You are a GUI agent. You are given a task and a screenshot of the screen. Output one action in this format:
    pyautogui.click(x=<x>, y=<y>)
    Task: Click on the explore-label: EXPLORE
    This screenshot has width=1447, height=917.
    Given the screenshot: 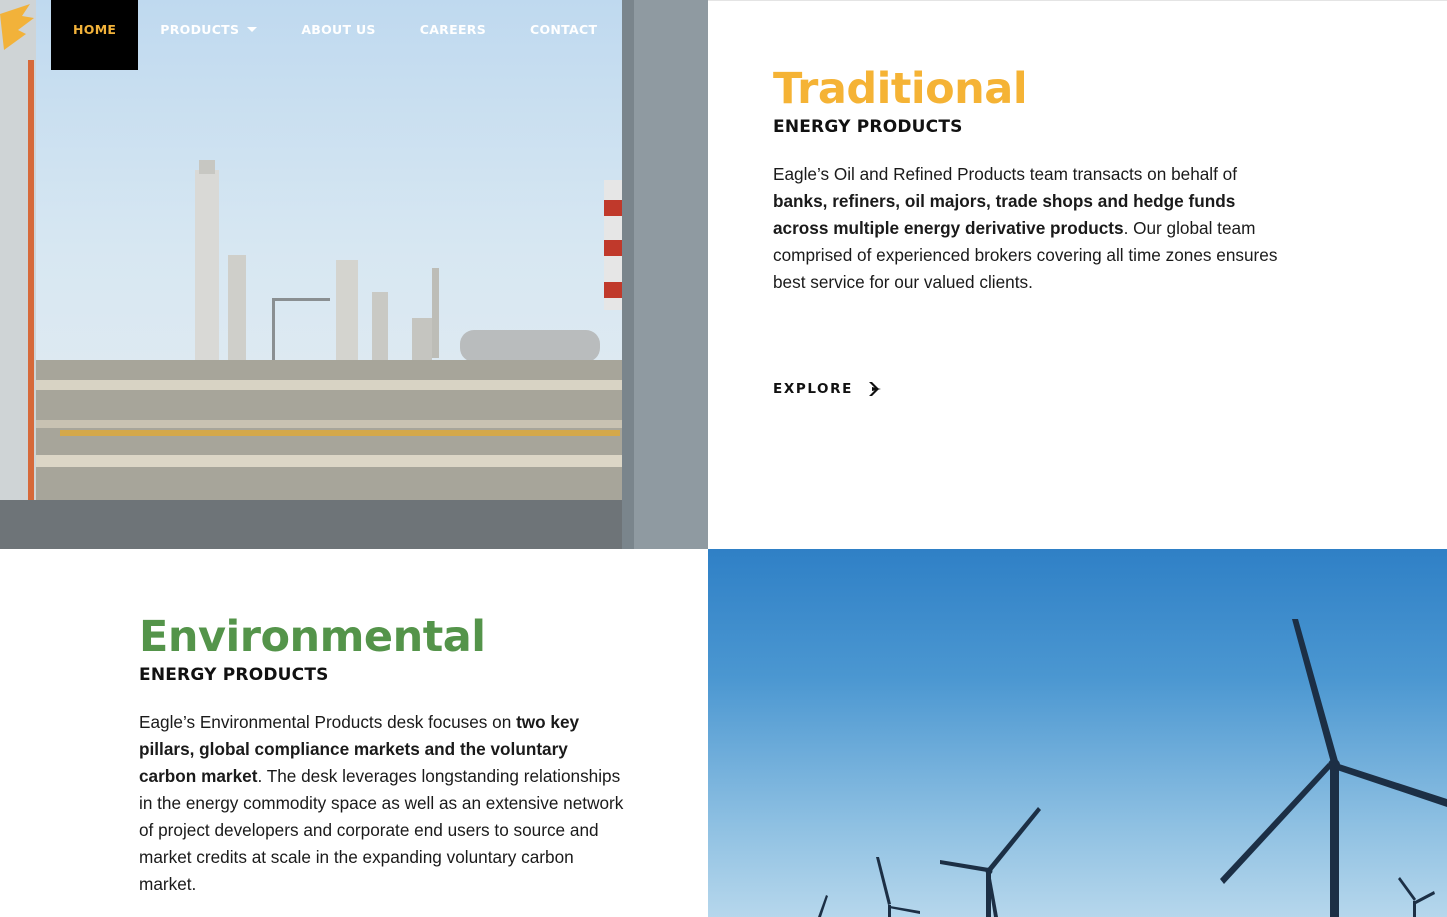 What is the action you would take?
    pyautogui.click(x=813, y=389)
    